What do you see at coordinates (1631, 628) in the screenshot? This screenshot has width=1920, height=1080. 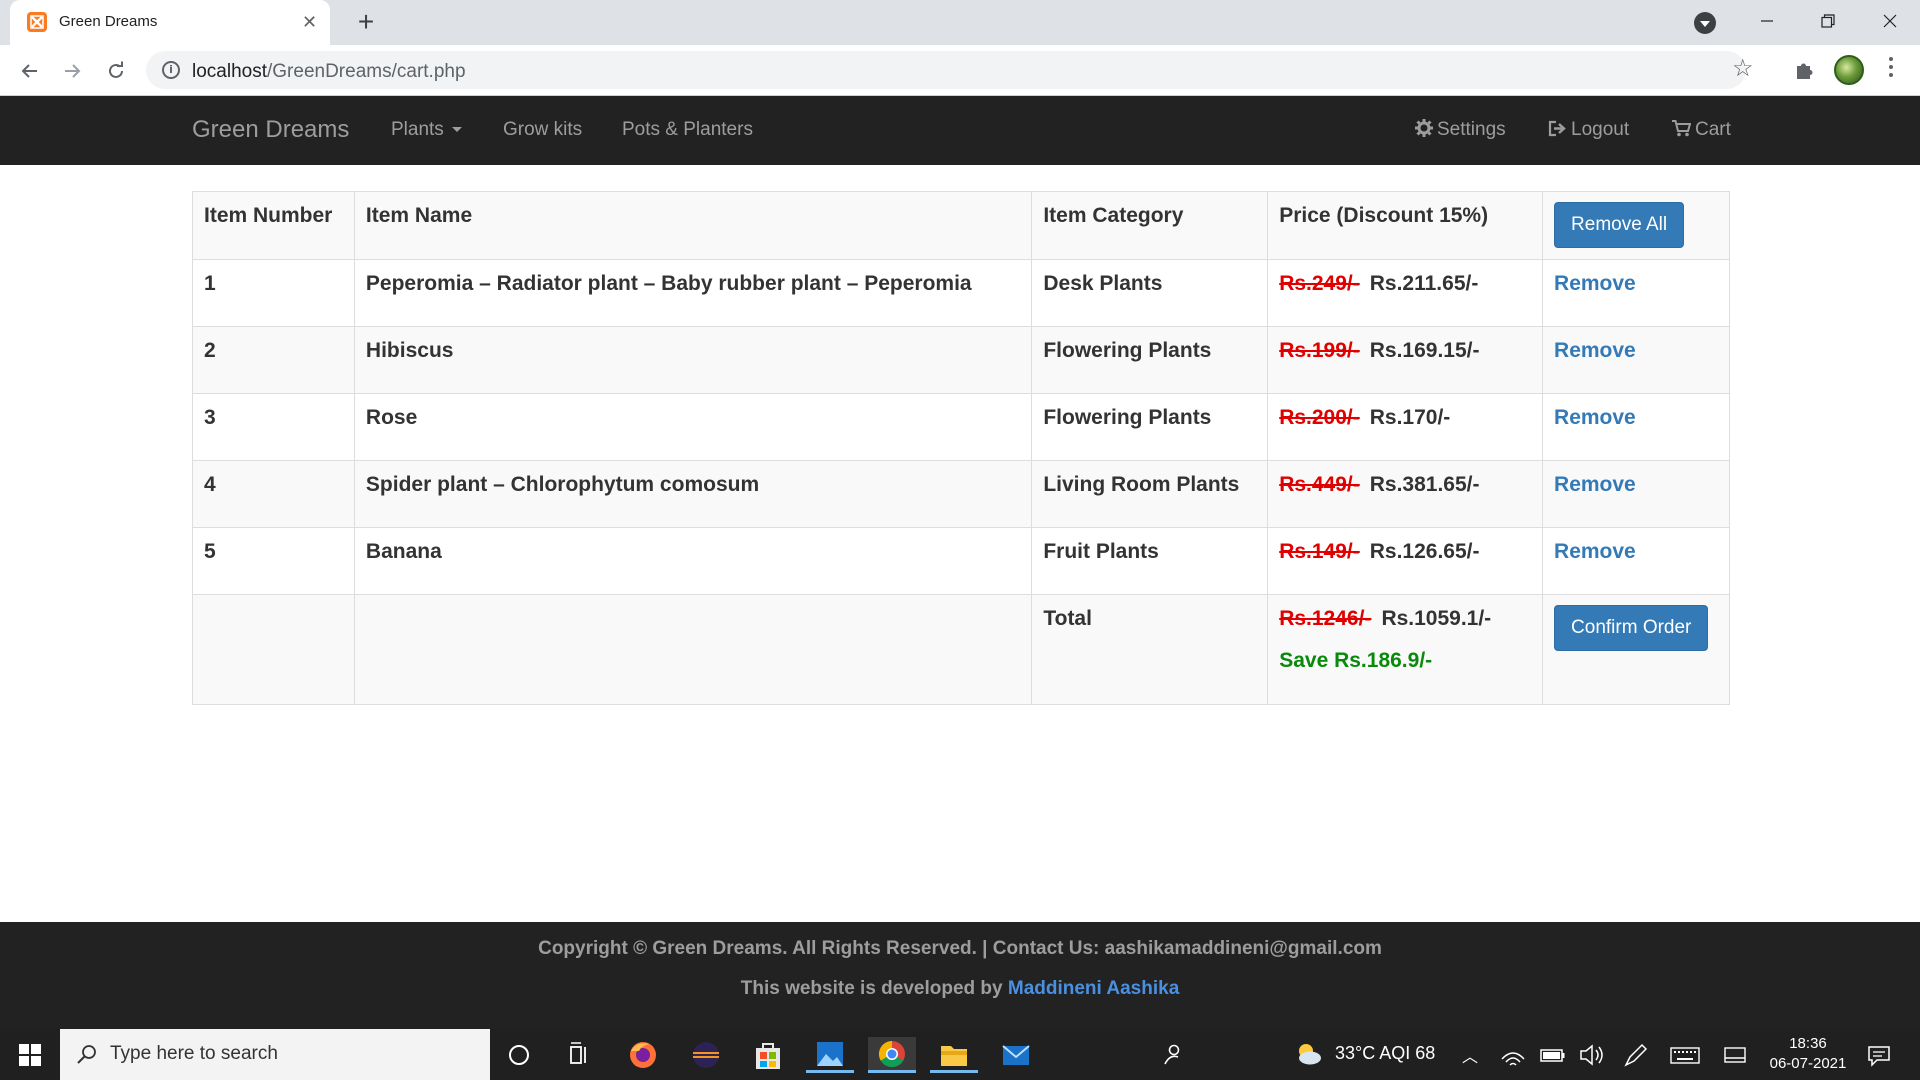 I see `confirm-order-button: Confirm Order` at bounding box center [1631, 628].